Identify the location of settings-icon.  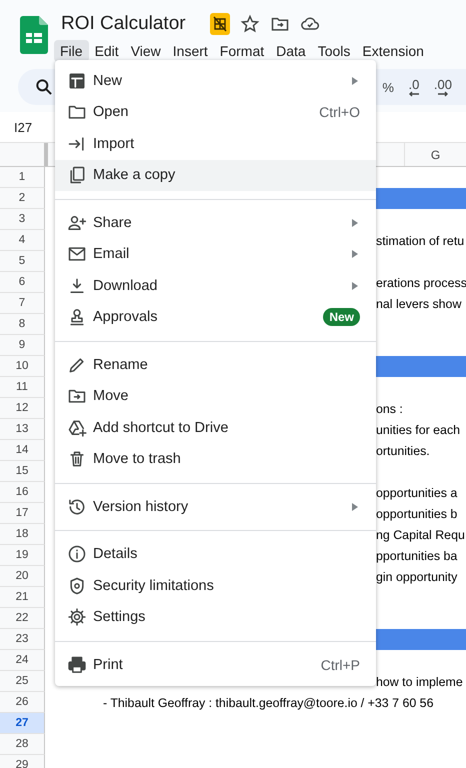
(77, 617).